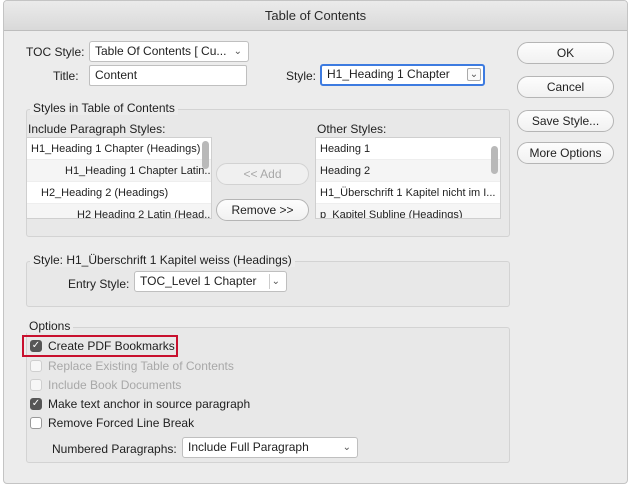  Describe the element at coordinates (111, 346) in the screenshot. I see `create-pdf-bookmarks-label: Create PDF Bookmarks` at that location.